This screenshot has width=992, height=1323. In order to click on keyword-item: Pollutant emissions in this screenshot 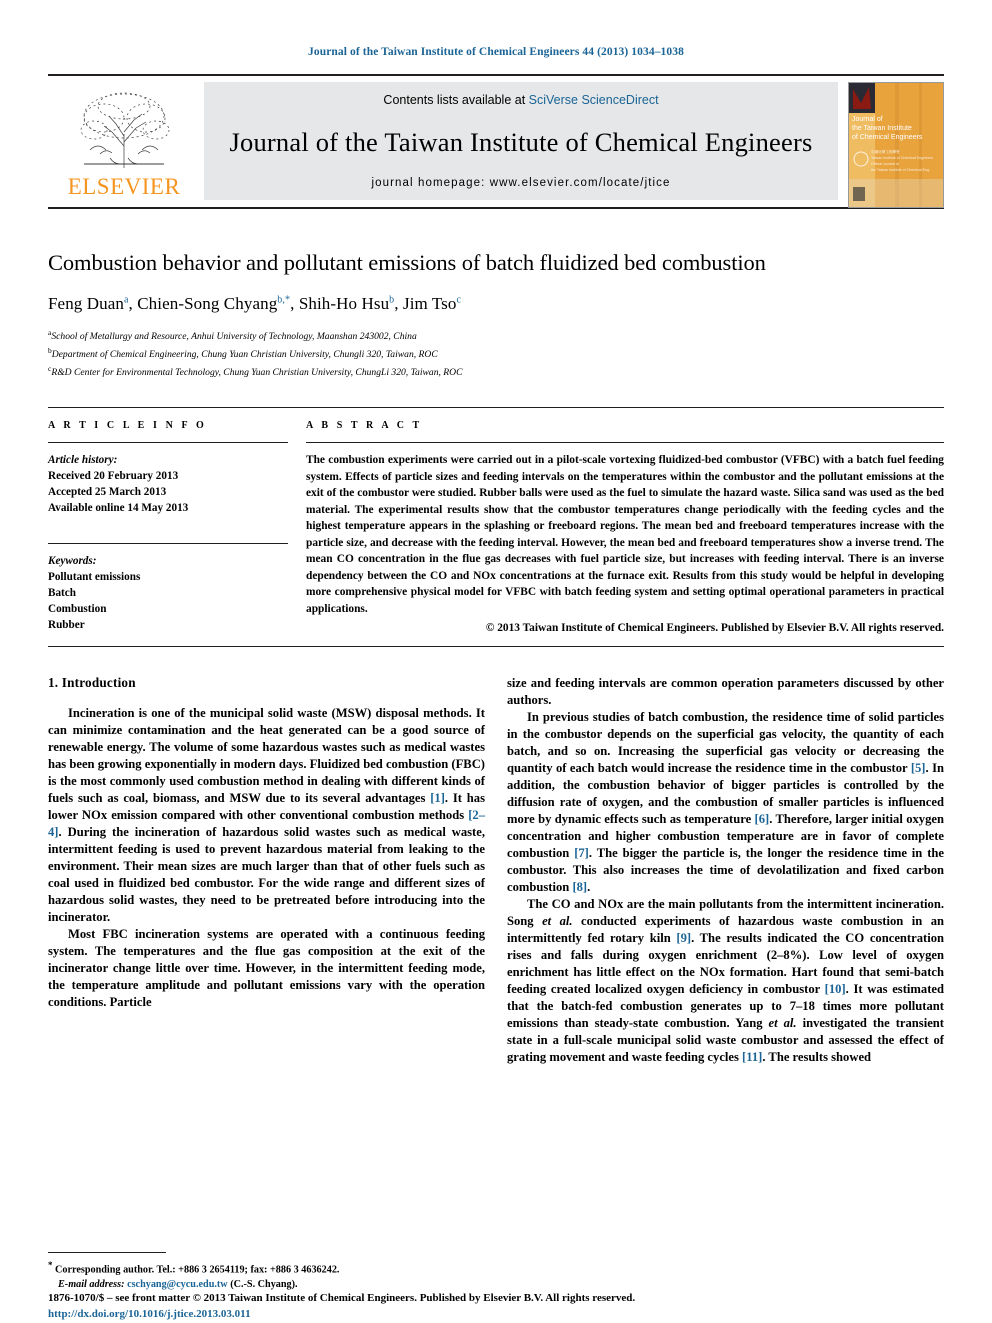, I will do `click(94, 577)`.